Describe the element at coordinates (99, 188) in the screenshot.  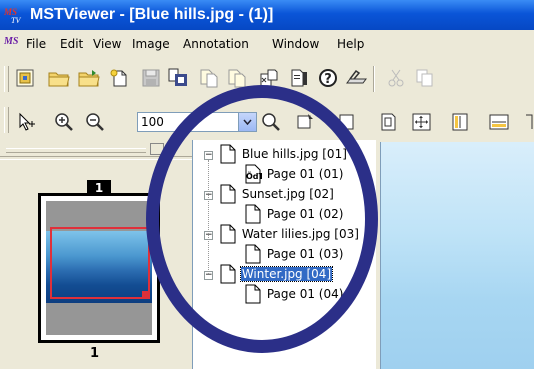
I see `page-number-badge: 1` at that location.